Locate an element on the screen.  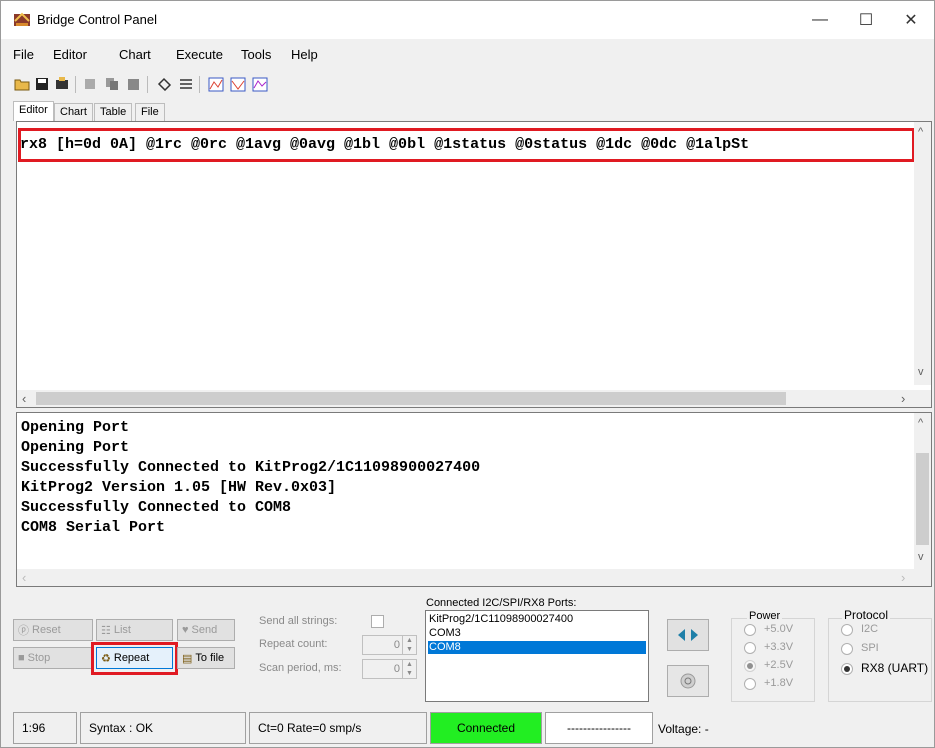
tab-editor: Editor is located at coordinates (33, 111).